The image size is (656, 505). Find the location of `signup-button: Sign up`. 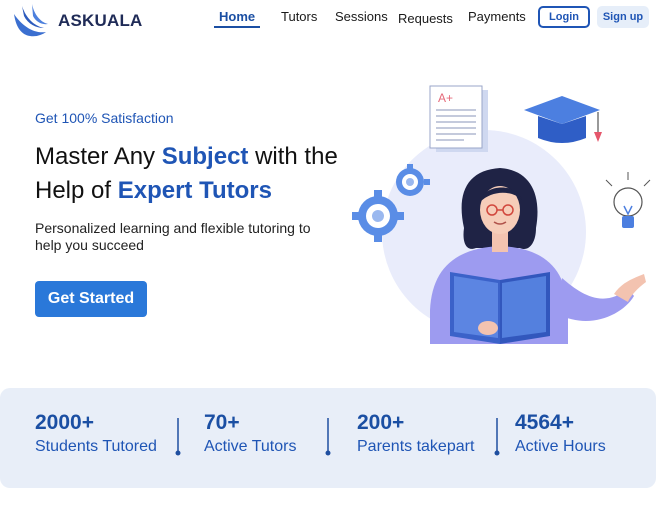

signup-button: Sign up is located at coordinates (623, 17).